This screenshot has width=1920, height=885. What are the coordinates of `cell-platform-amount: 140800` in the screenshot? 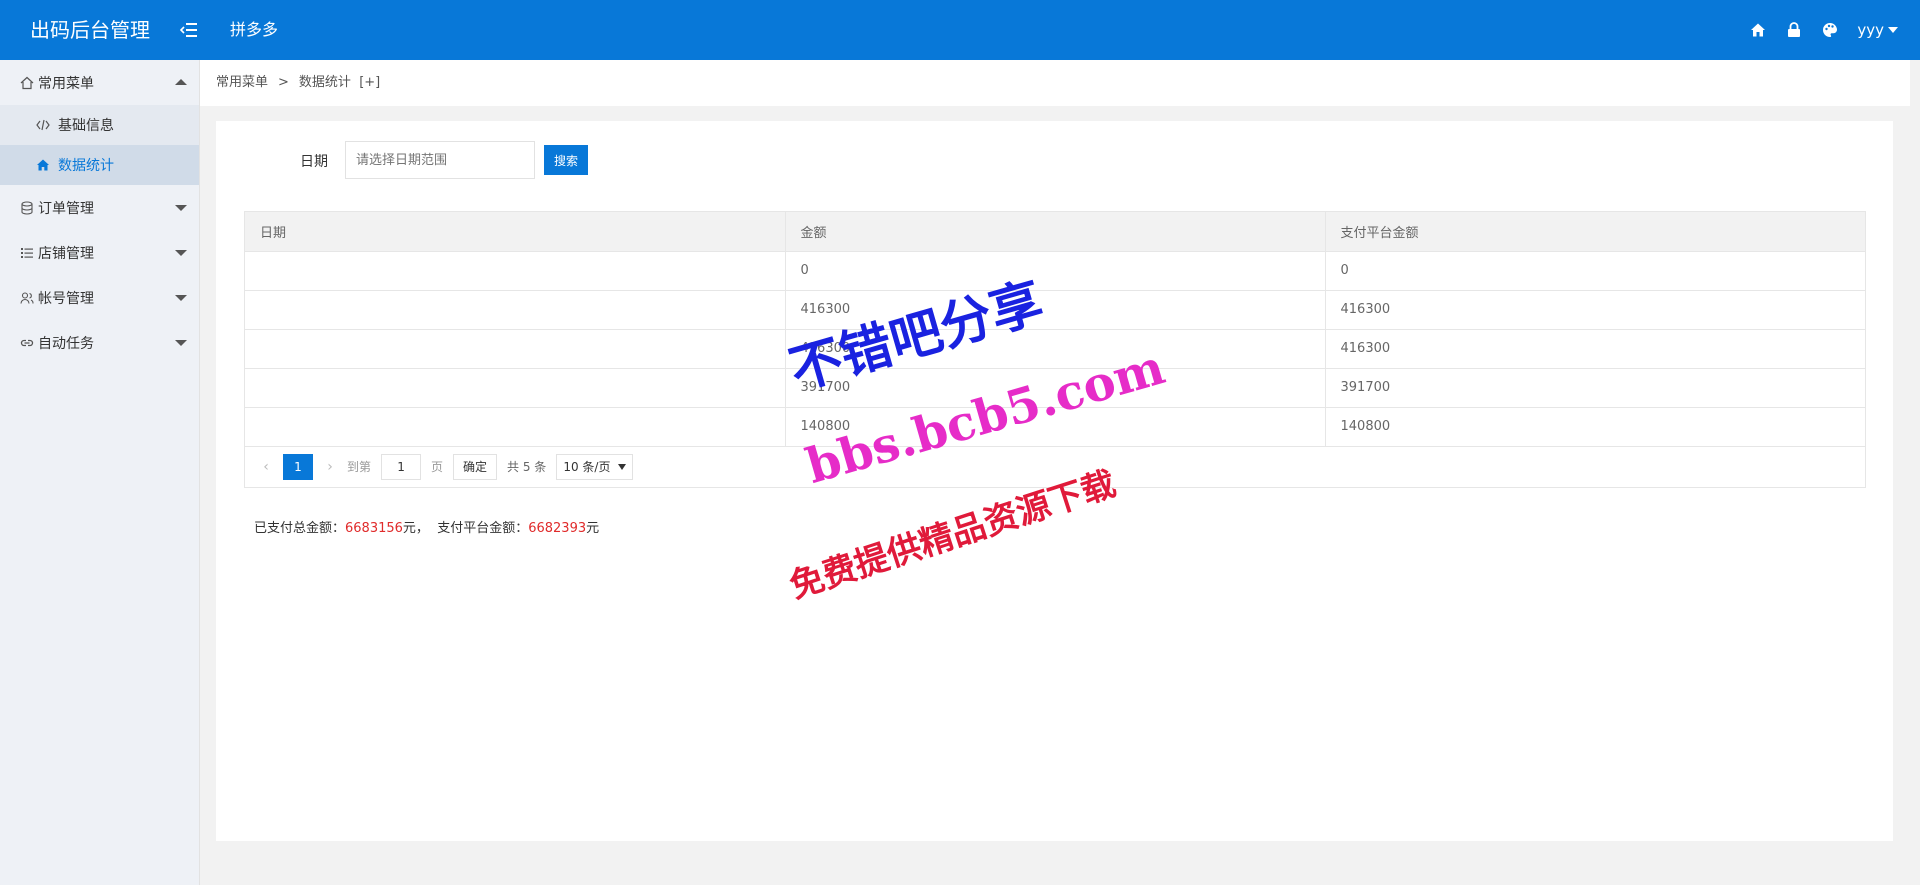 It's located at (1595, 427).